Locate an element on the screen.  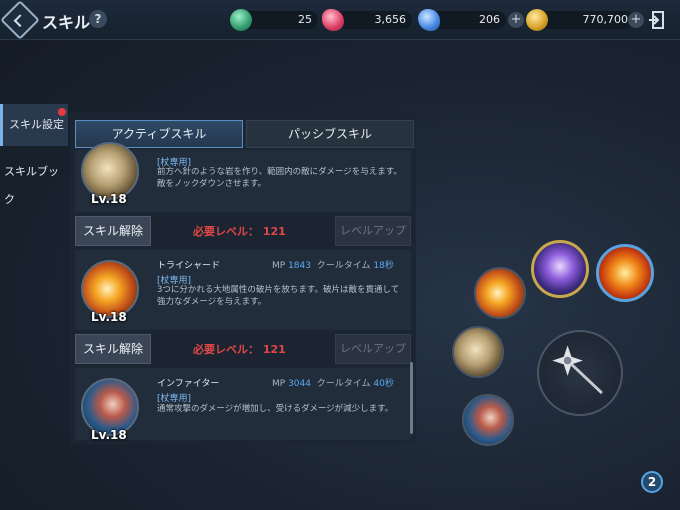
green-gem-value: 25 is located at coordinates (305, 19).